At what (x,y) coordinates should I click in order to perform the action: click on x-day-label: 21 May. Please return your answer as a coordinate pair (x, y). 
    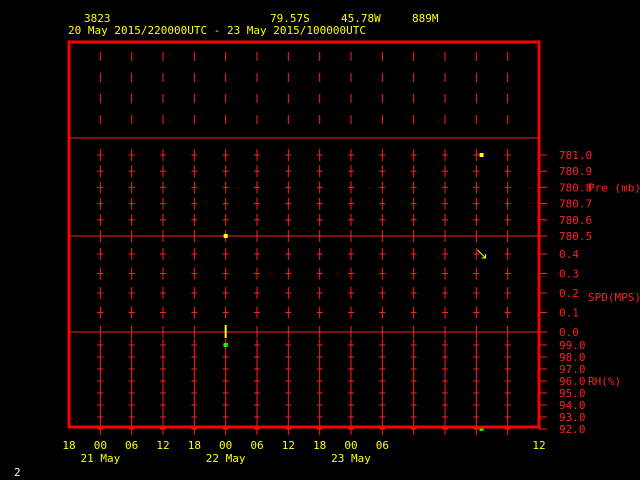
    Looking at the image, I should click on (100, 458).